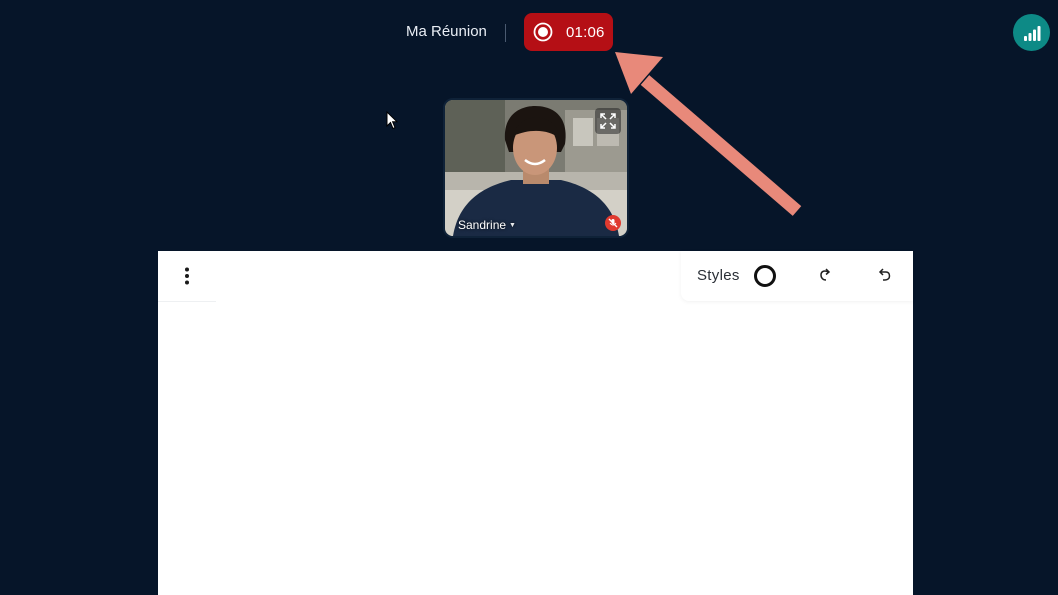 The width and height of the screenshot is (1058, 595). What do you see at coordinates (536, 168) in the screenshot?
I see `participant-video-tile: Sandrine ▼` at bounding box center [536, 168].